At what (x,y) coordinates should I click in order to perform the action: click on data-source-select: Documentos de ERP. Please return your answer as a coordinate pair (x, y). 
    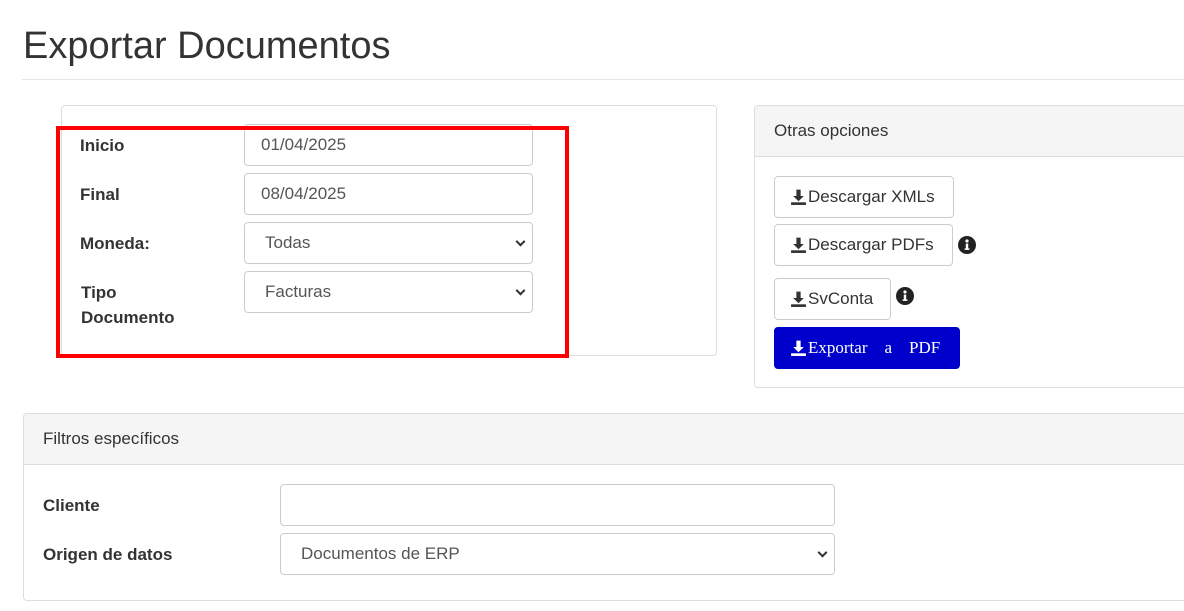
    Looking at the image, I should click on (557, 554).